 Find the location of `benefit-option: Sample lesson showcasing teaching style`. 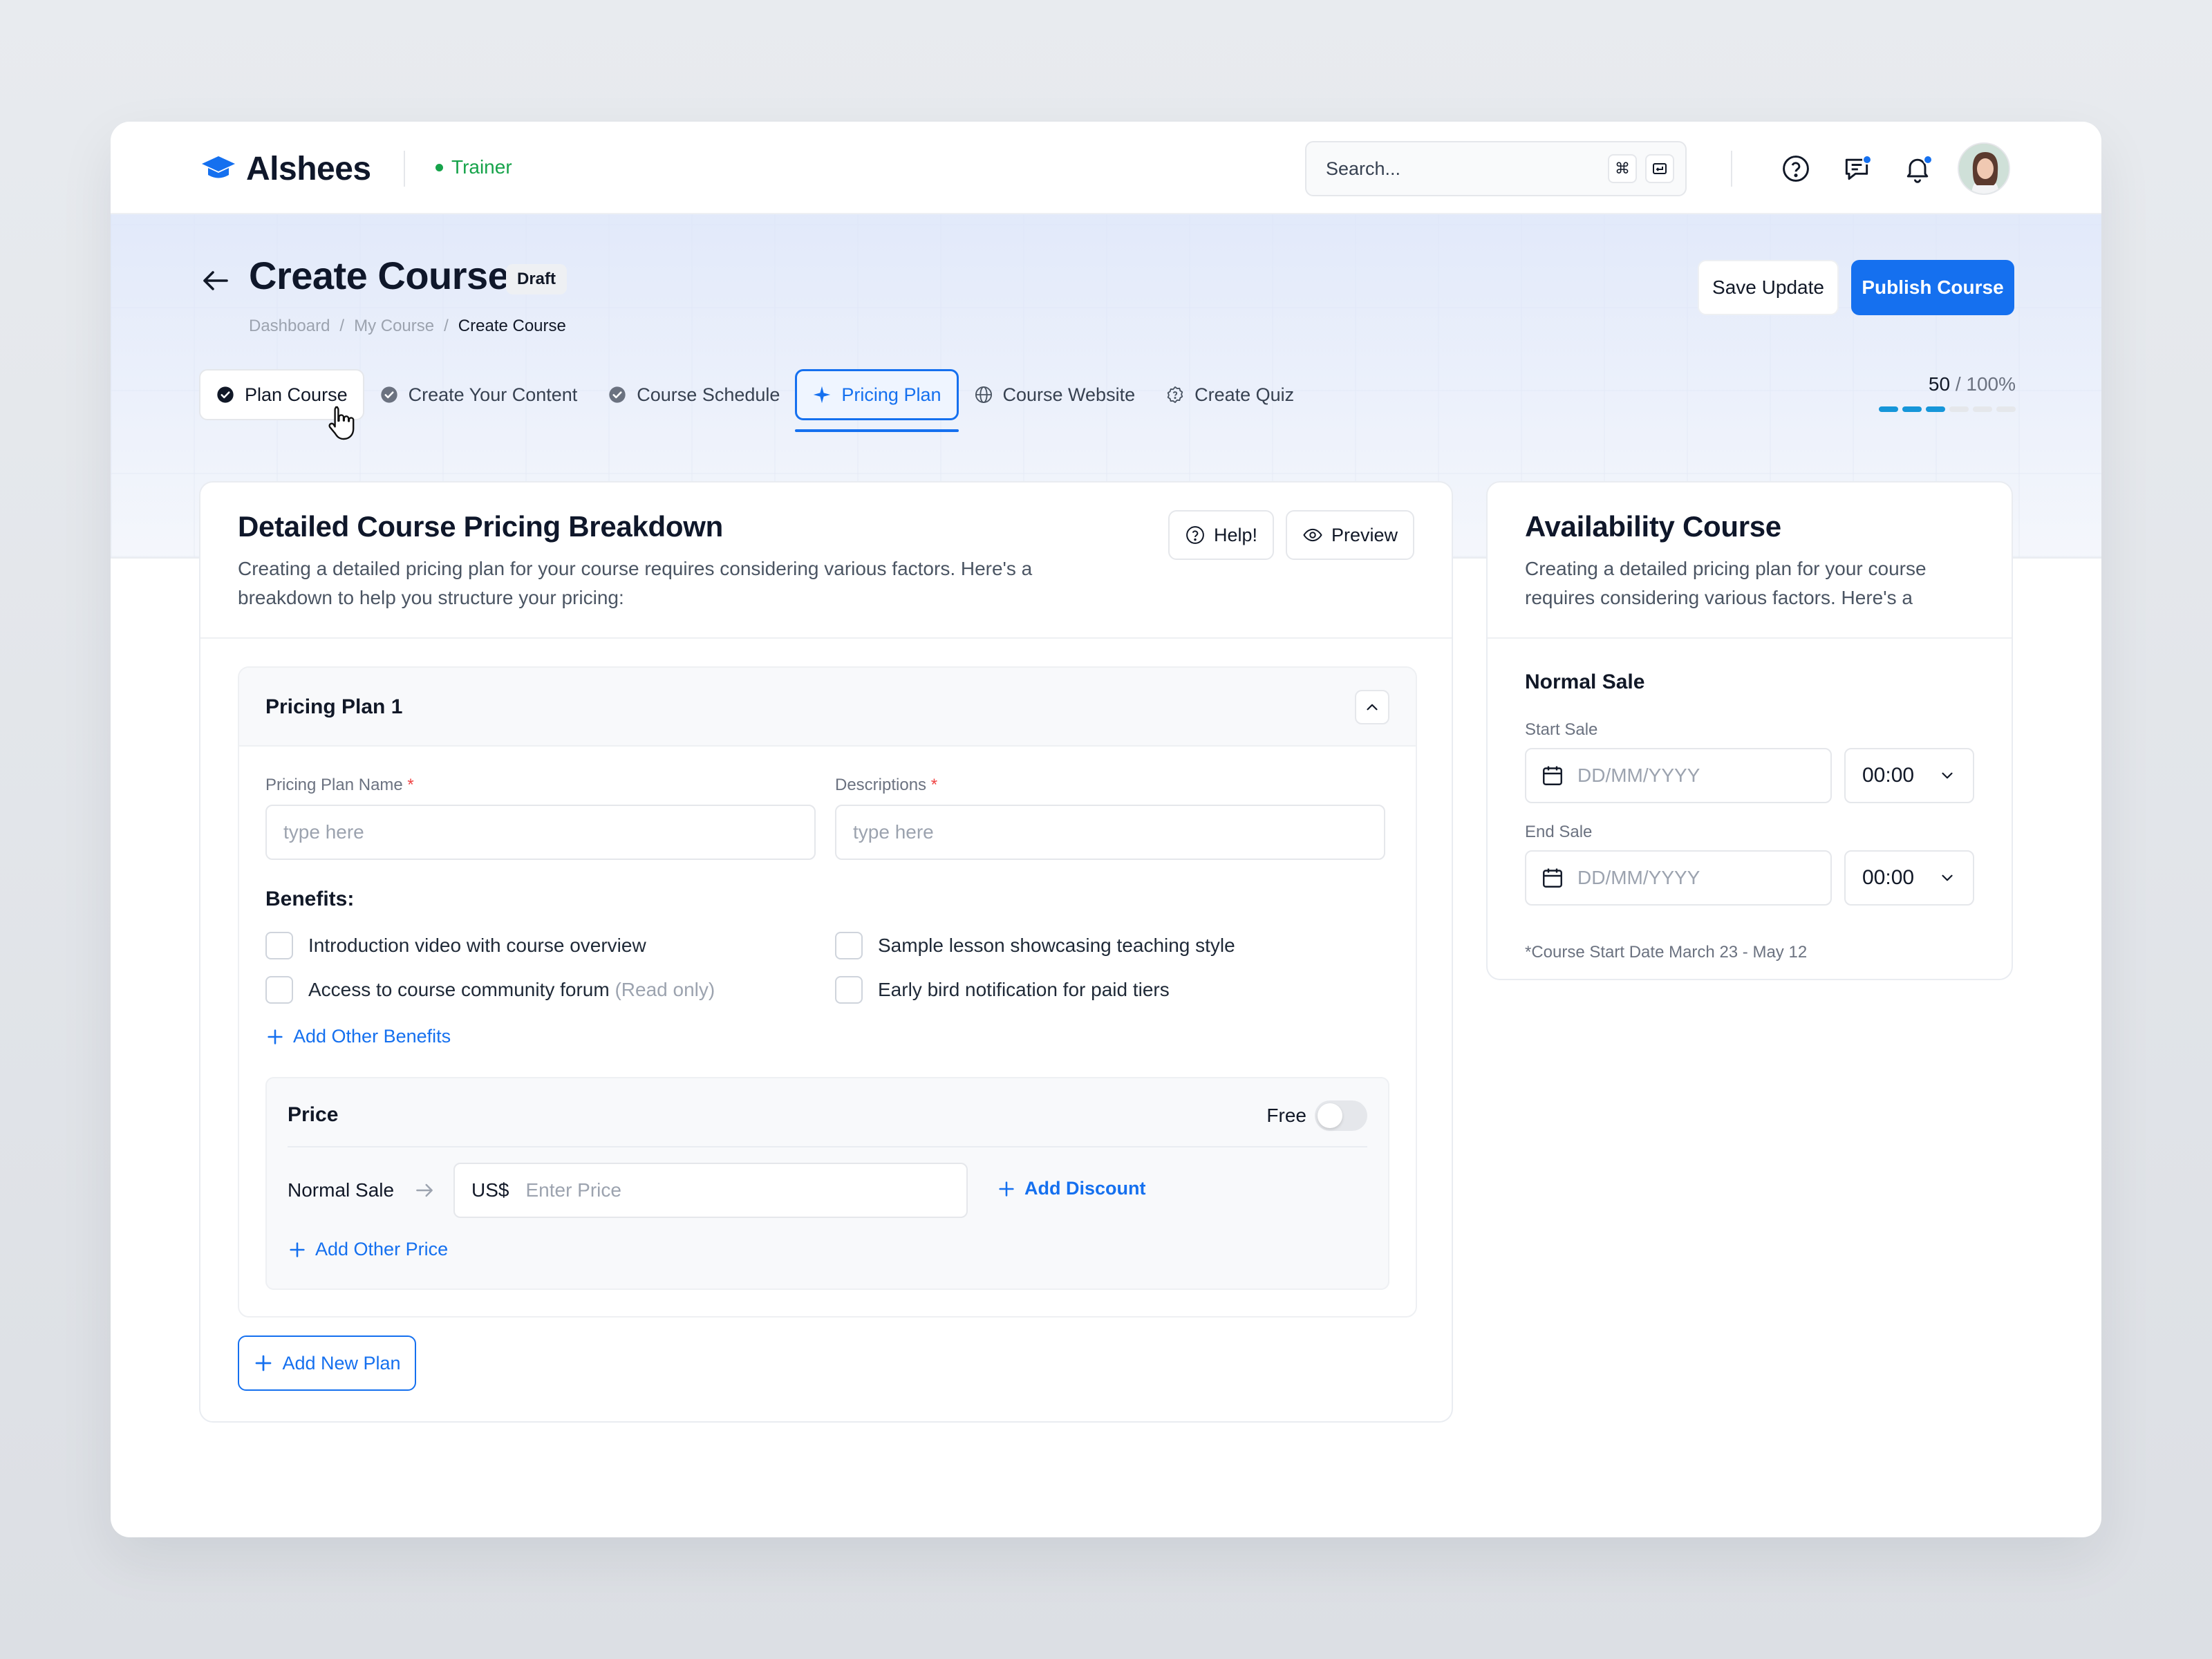

benefit-option: Sample lesson showcasing teaching style is located at coordinates (1035, 946).